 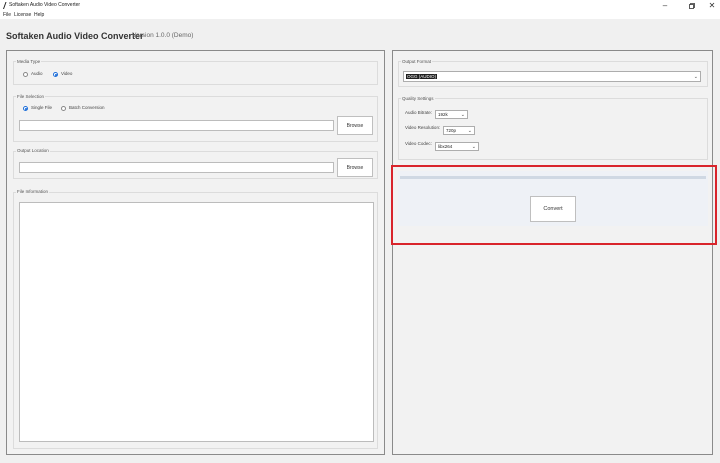 I want to click on close-icon: ✕, so click(x=712, y=5).